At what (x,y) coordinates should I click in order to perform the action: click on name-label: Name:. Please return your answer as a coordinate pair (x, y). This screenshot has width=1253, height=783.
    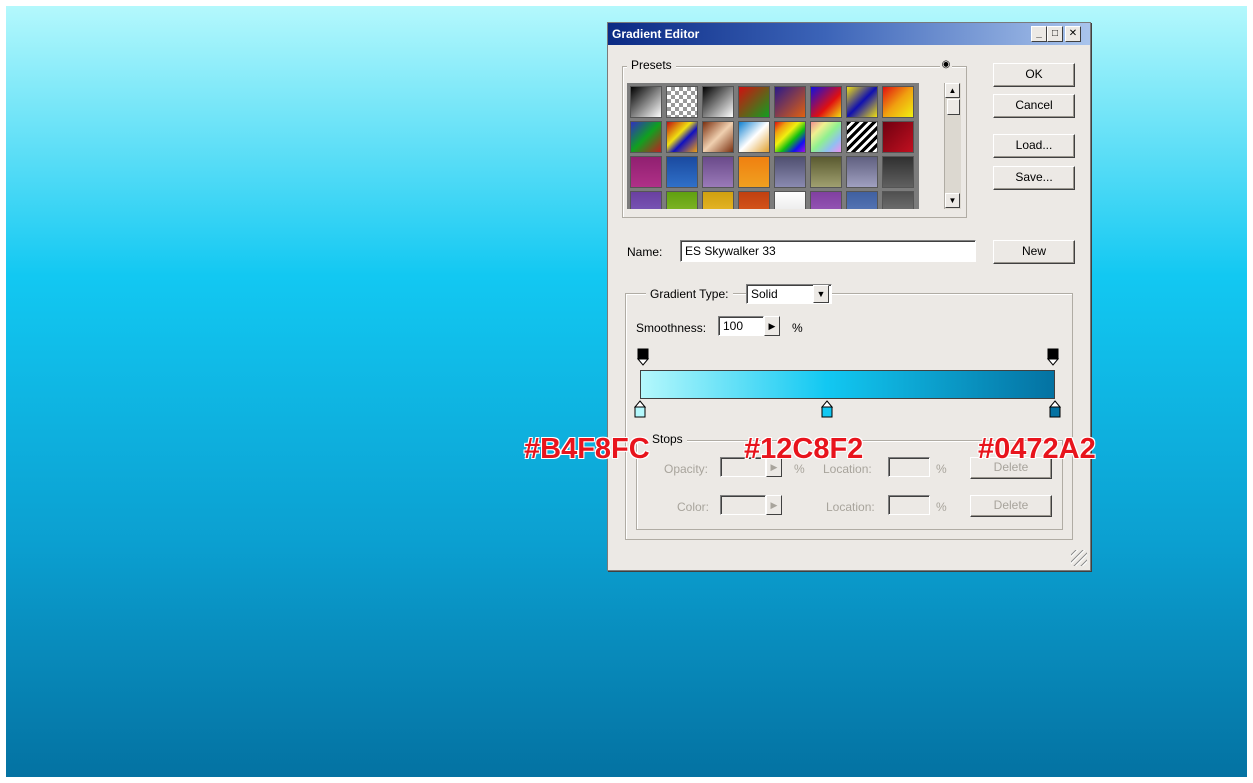
    Looking at the image, I should click on (645, 252).